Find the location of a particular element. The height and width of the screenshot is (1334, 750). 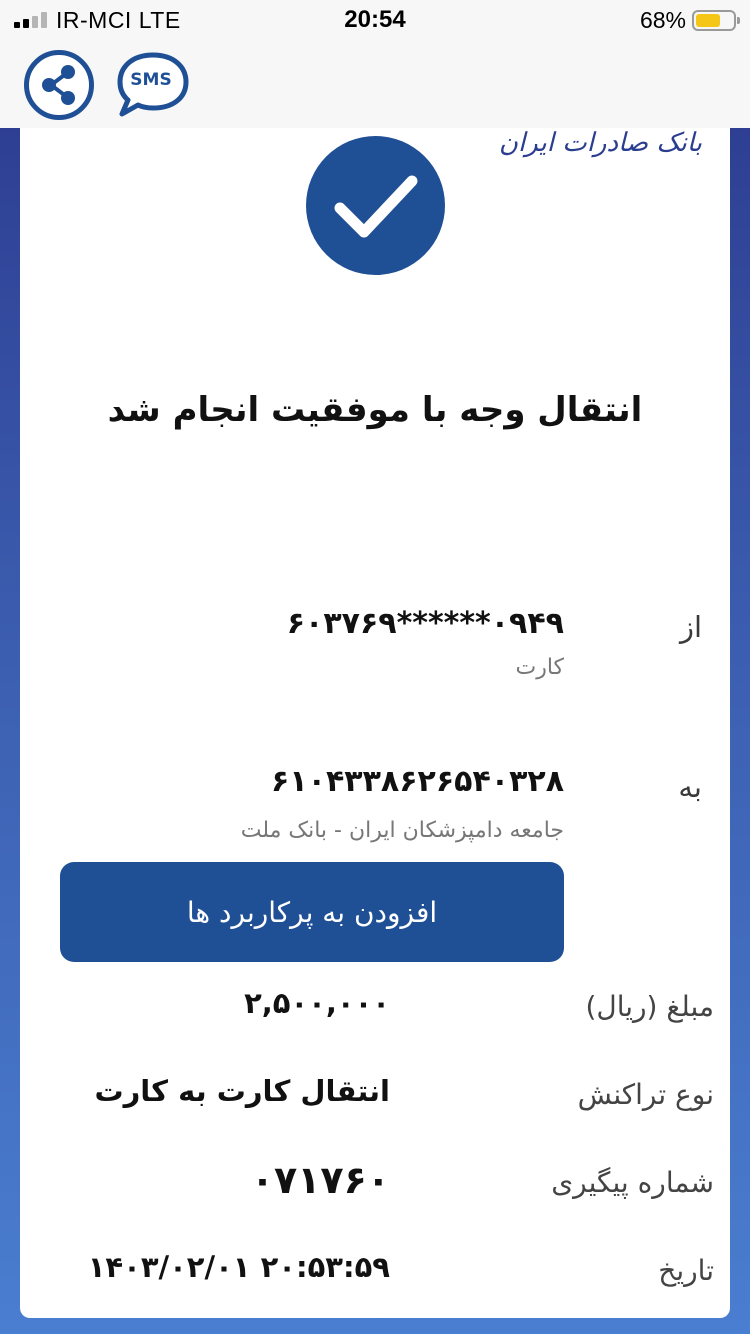

success-check-icon is located at coordinates (375, 205).